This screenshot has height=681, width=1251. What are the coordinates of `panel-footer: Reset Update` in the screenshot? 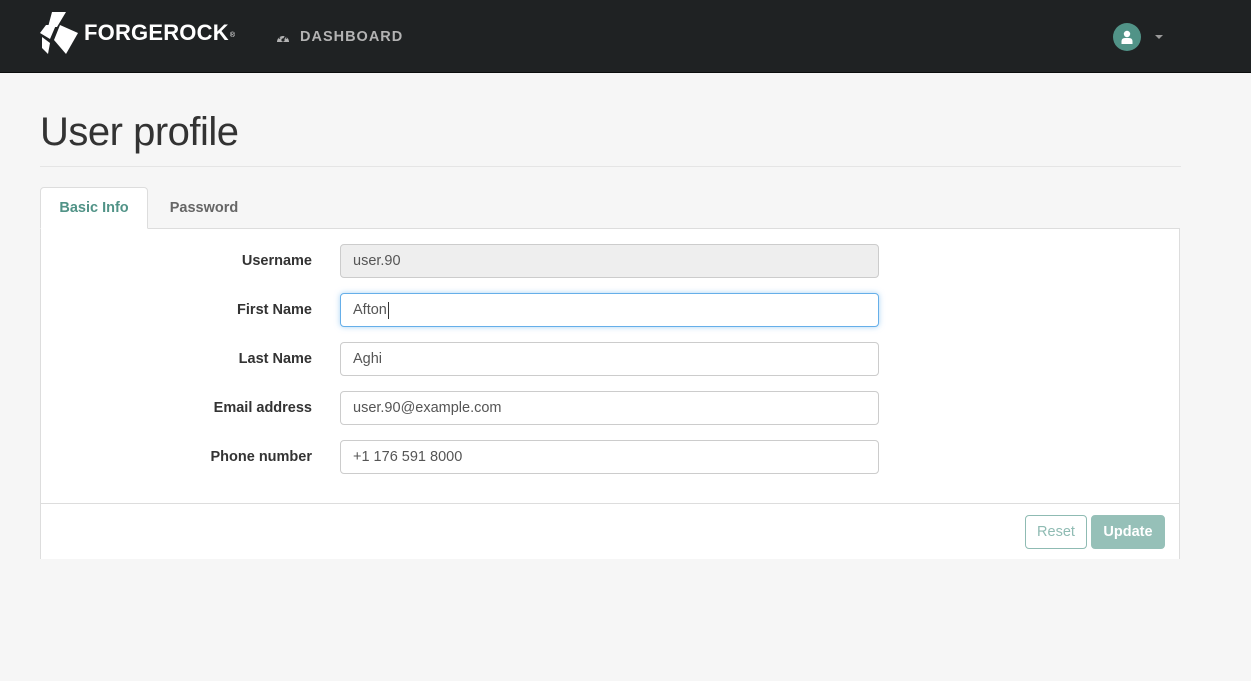 It's located at (610, 531).